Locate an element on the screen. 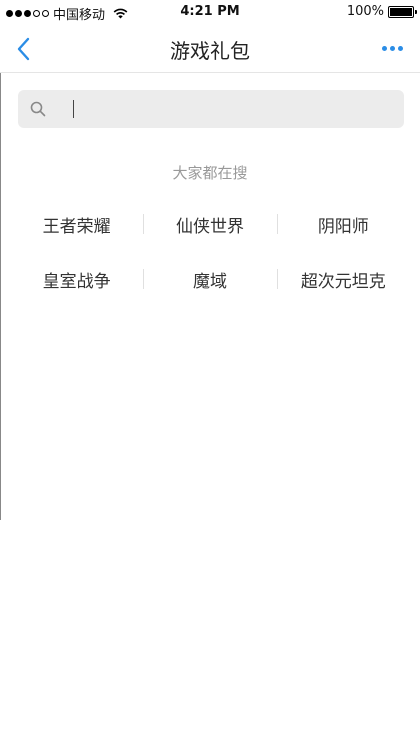 Image resolution: width=420 pixels, height=747 pixels. hot-search-item: 魔域 is located at coordinates (209, 279).